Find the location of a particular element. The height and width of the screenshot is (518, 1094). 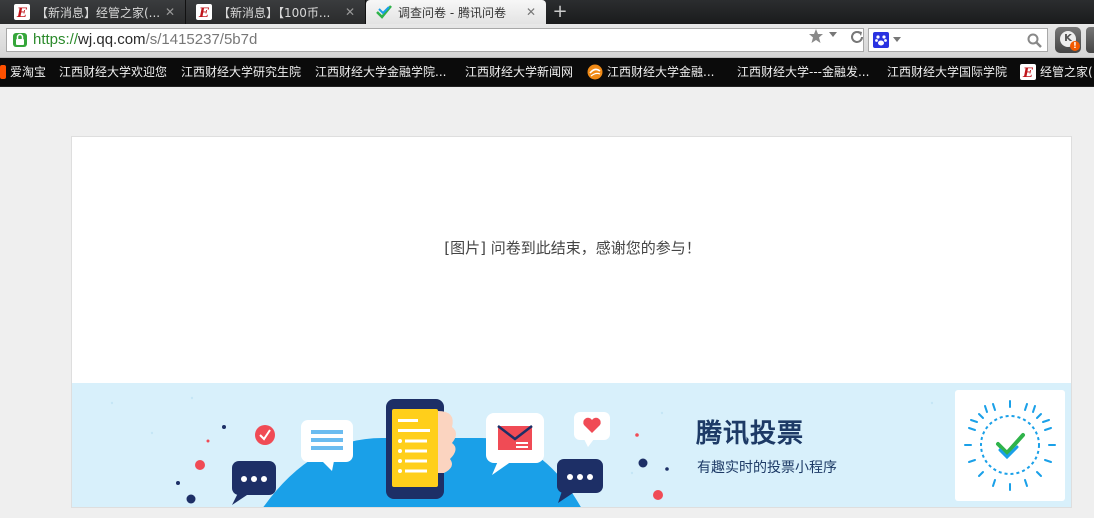

bookmark-label: 爱淘宝 is located at coordinates (28, 72).